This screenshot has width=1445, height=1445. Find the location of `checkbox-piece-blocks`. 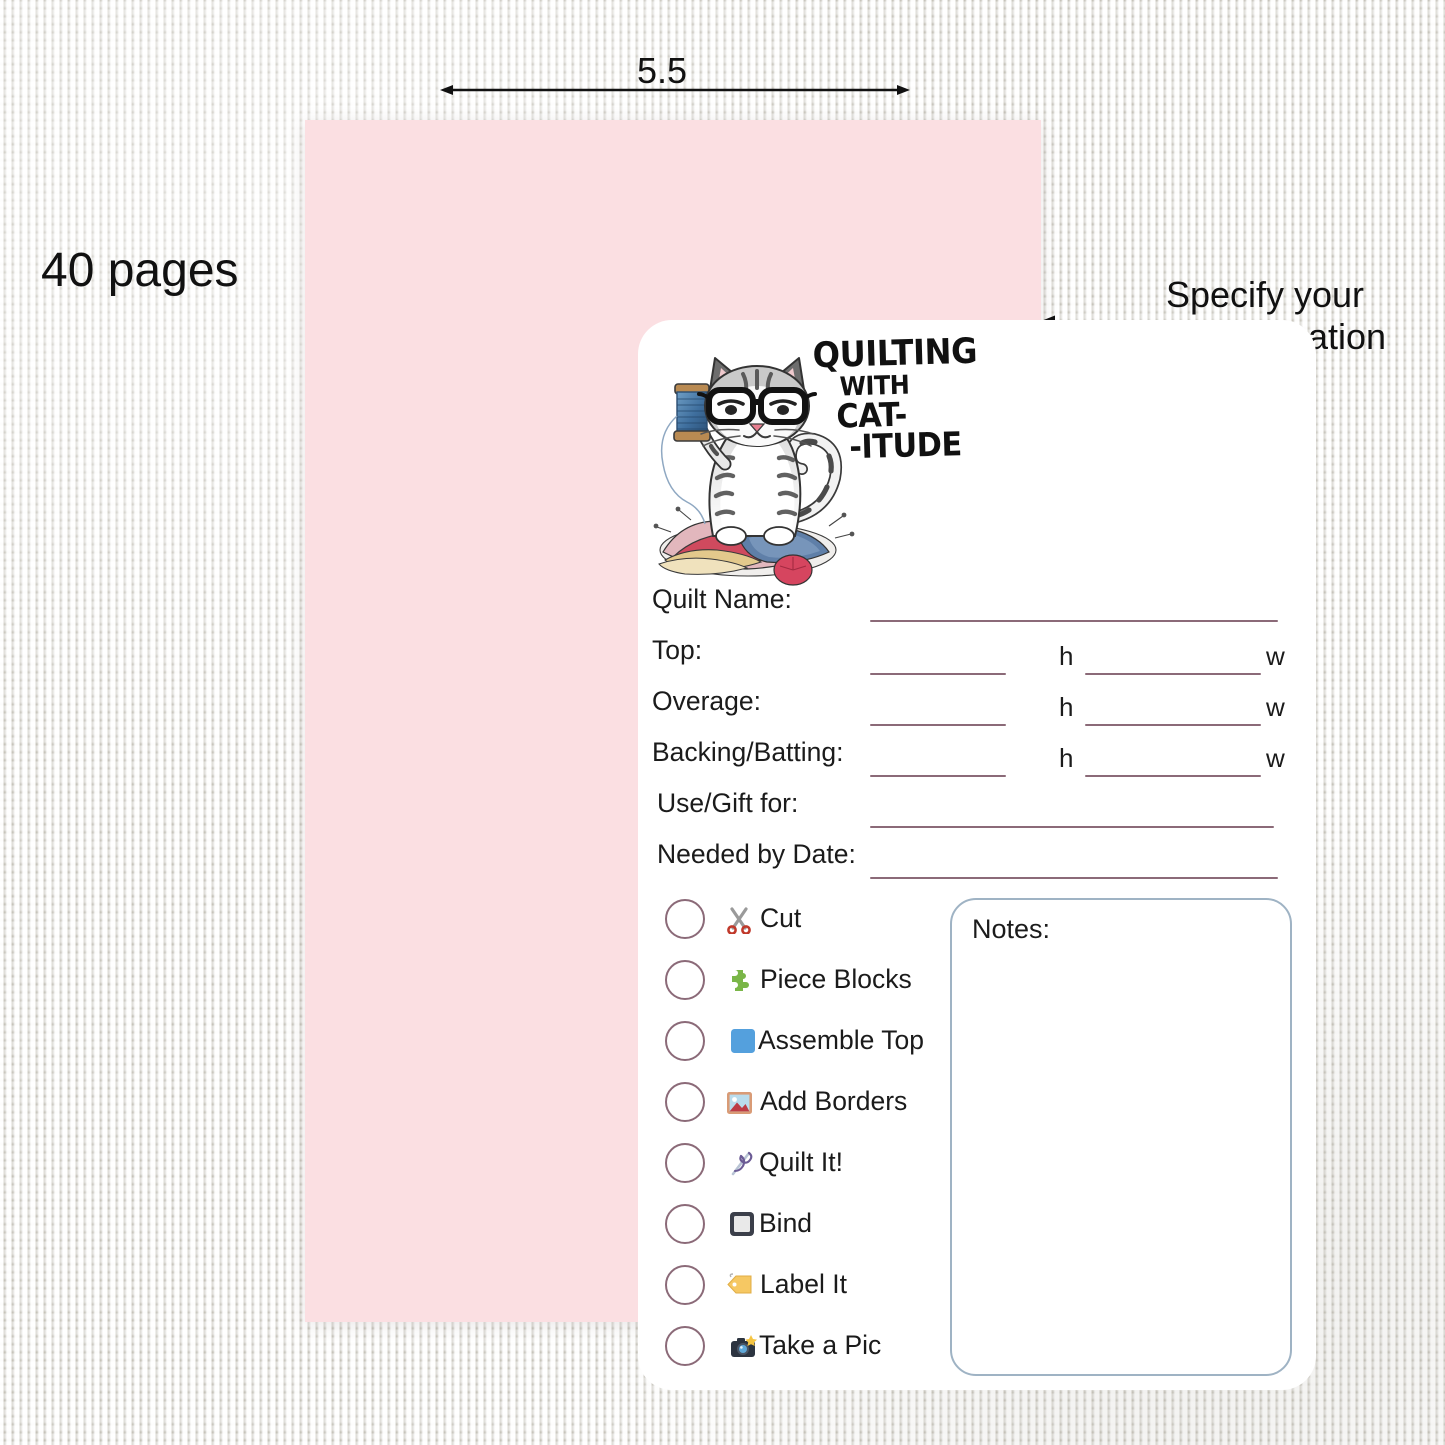

checkbox-piece-blocks is located at coordinates (685, 979).